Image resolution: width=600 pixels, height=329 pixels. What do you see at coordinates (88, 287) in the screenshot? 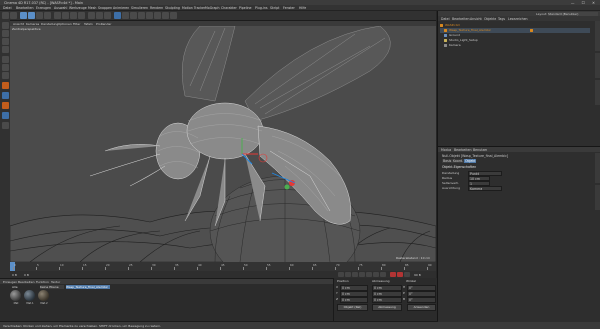
I see `filter-layer: Wasp_Texture_final_Alembic` at bounding box center [88, 287].